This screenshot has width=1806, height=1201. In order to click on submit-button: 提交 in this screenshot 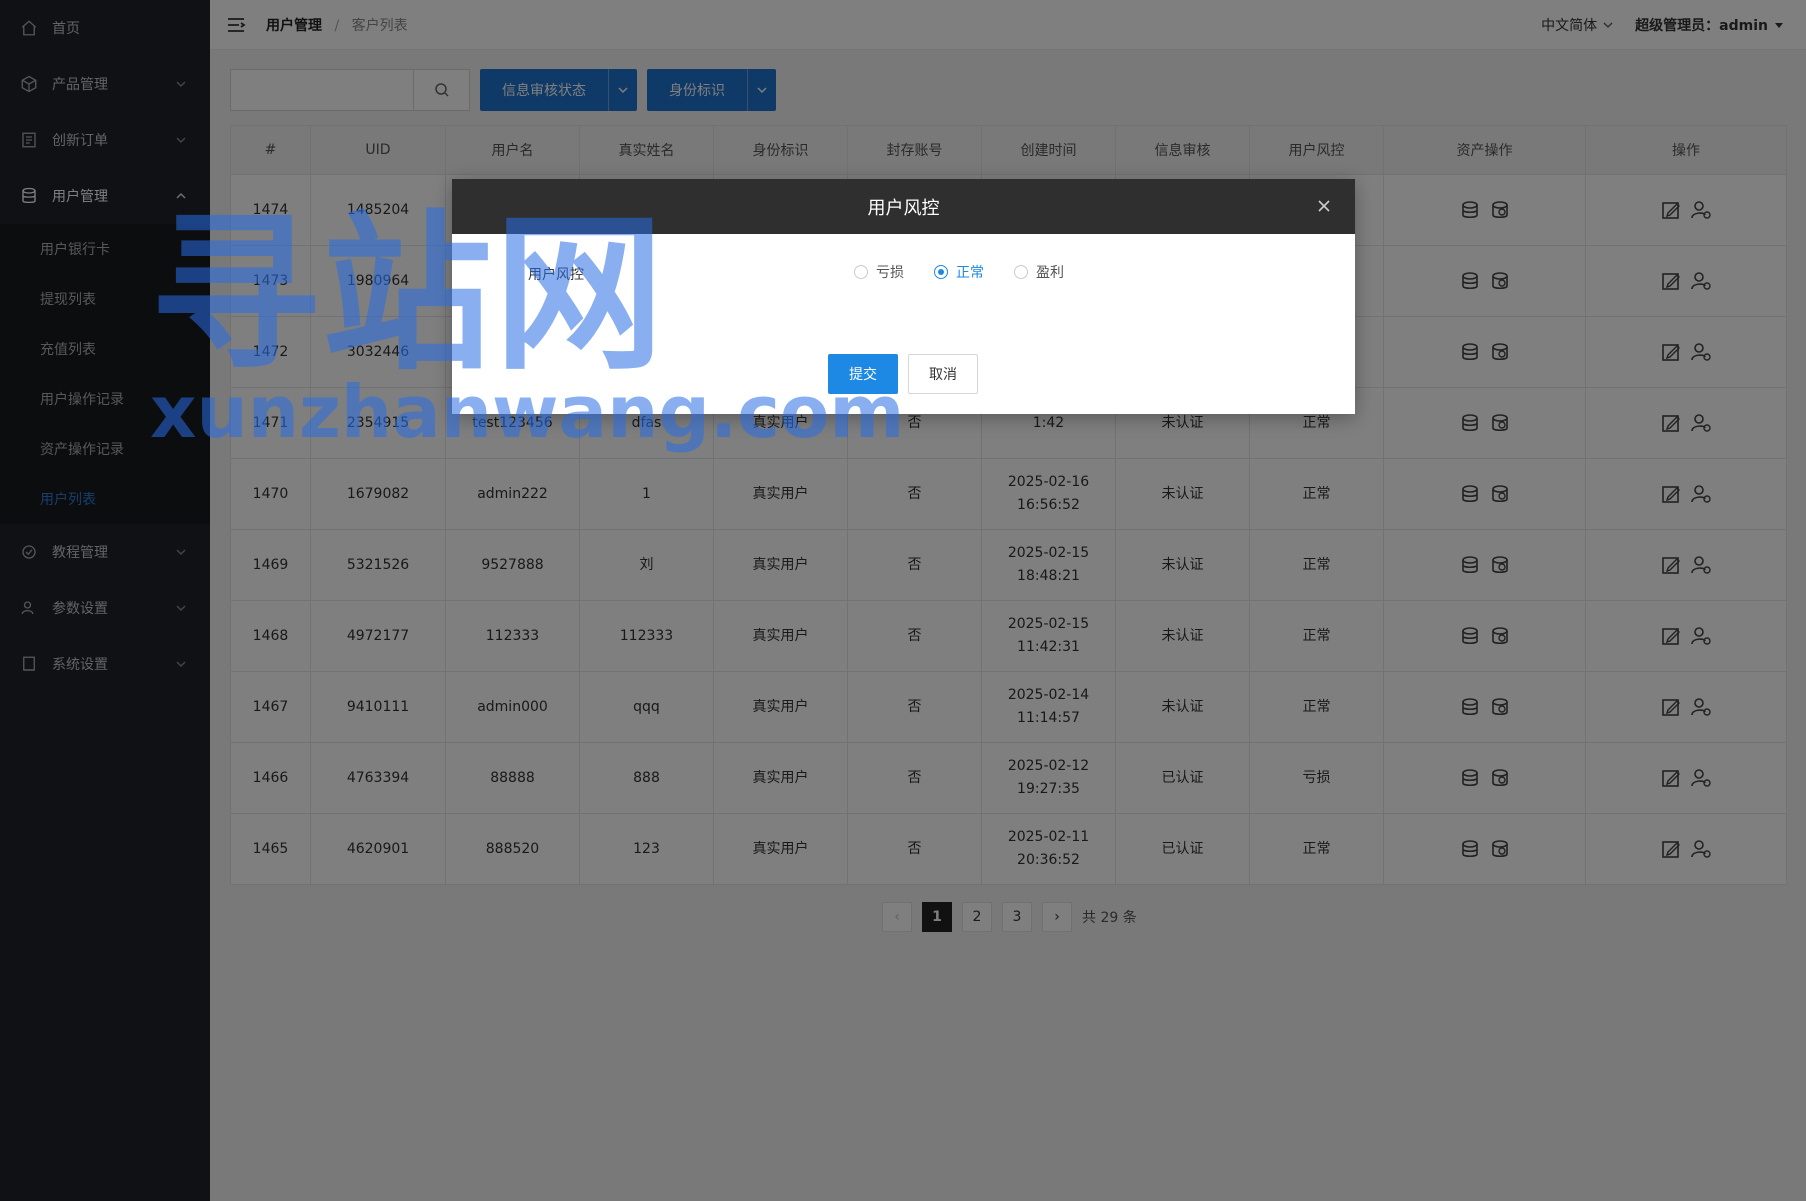, I will do `click(863, 374)`.